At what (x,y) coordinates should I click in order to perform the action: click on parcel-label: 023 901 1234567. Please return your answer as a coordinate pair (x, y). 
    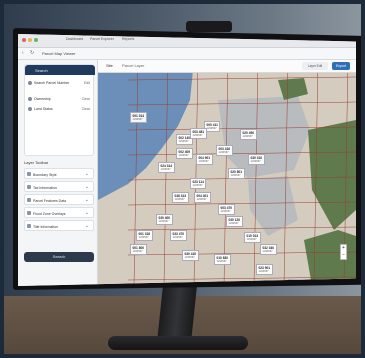
    Looking at the image, I should click on (264, 269).